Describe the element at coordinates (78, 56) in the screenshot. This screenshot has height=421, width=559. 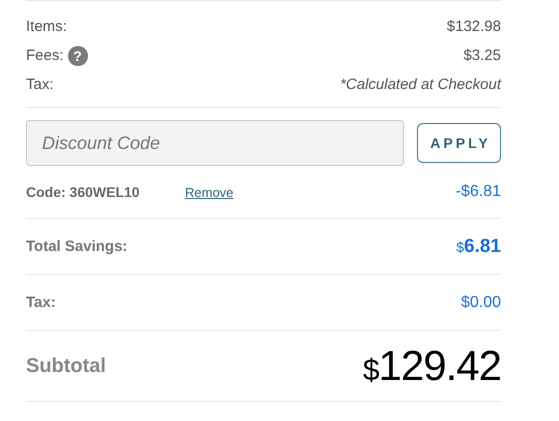
I see `help-icon: ?` at that location.